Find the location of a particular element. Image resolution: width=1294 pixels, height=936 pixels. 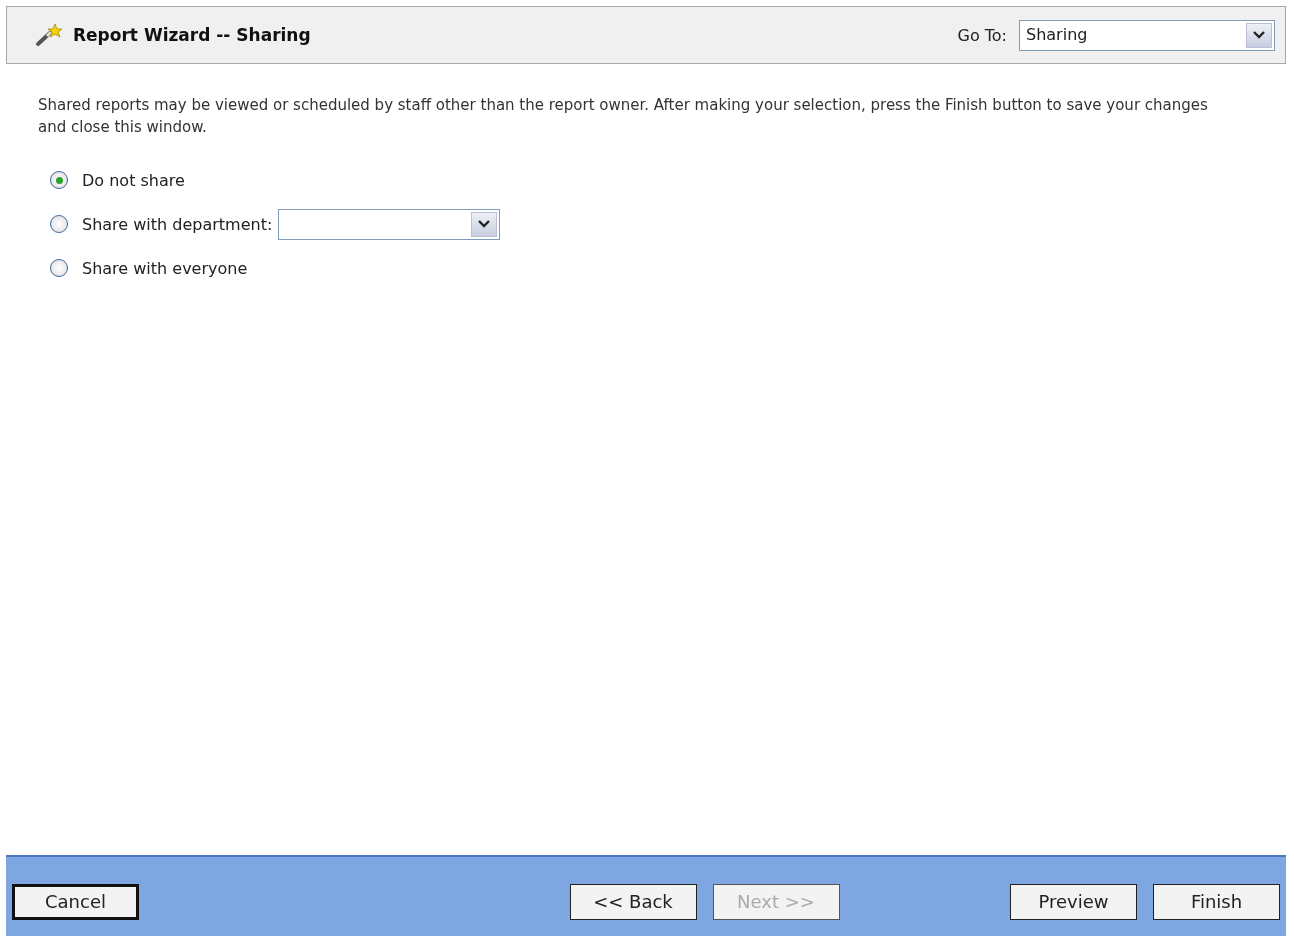

option-label: Share with everyone is located at coordinates (165, 268).